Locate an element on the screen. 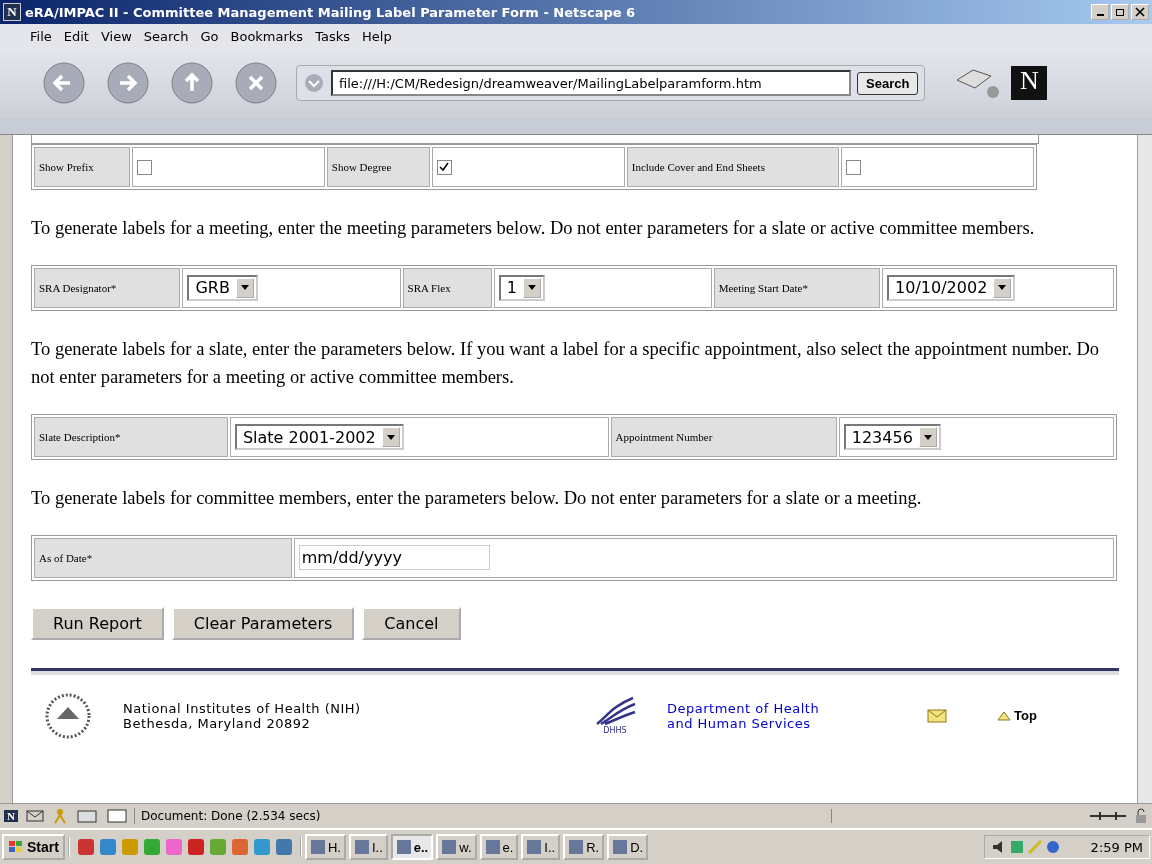  close-button is located at coordinates (1140, 12).